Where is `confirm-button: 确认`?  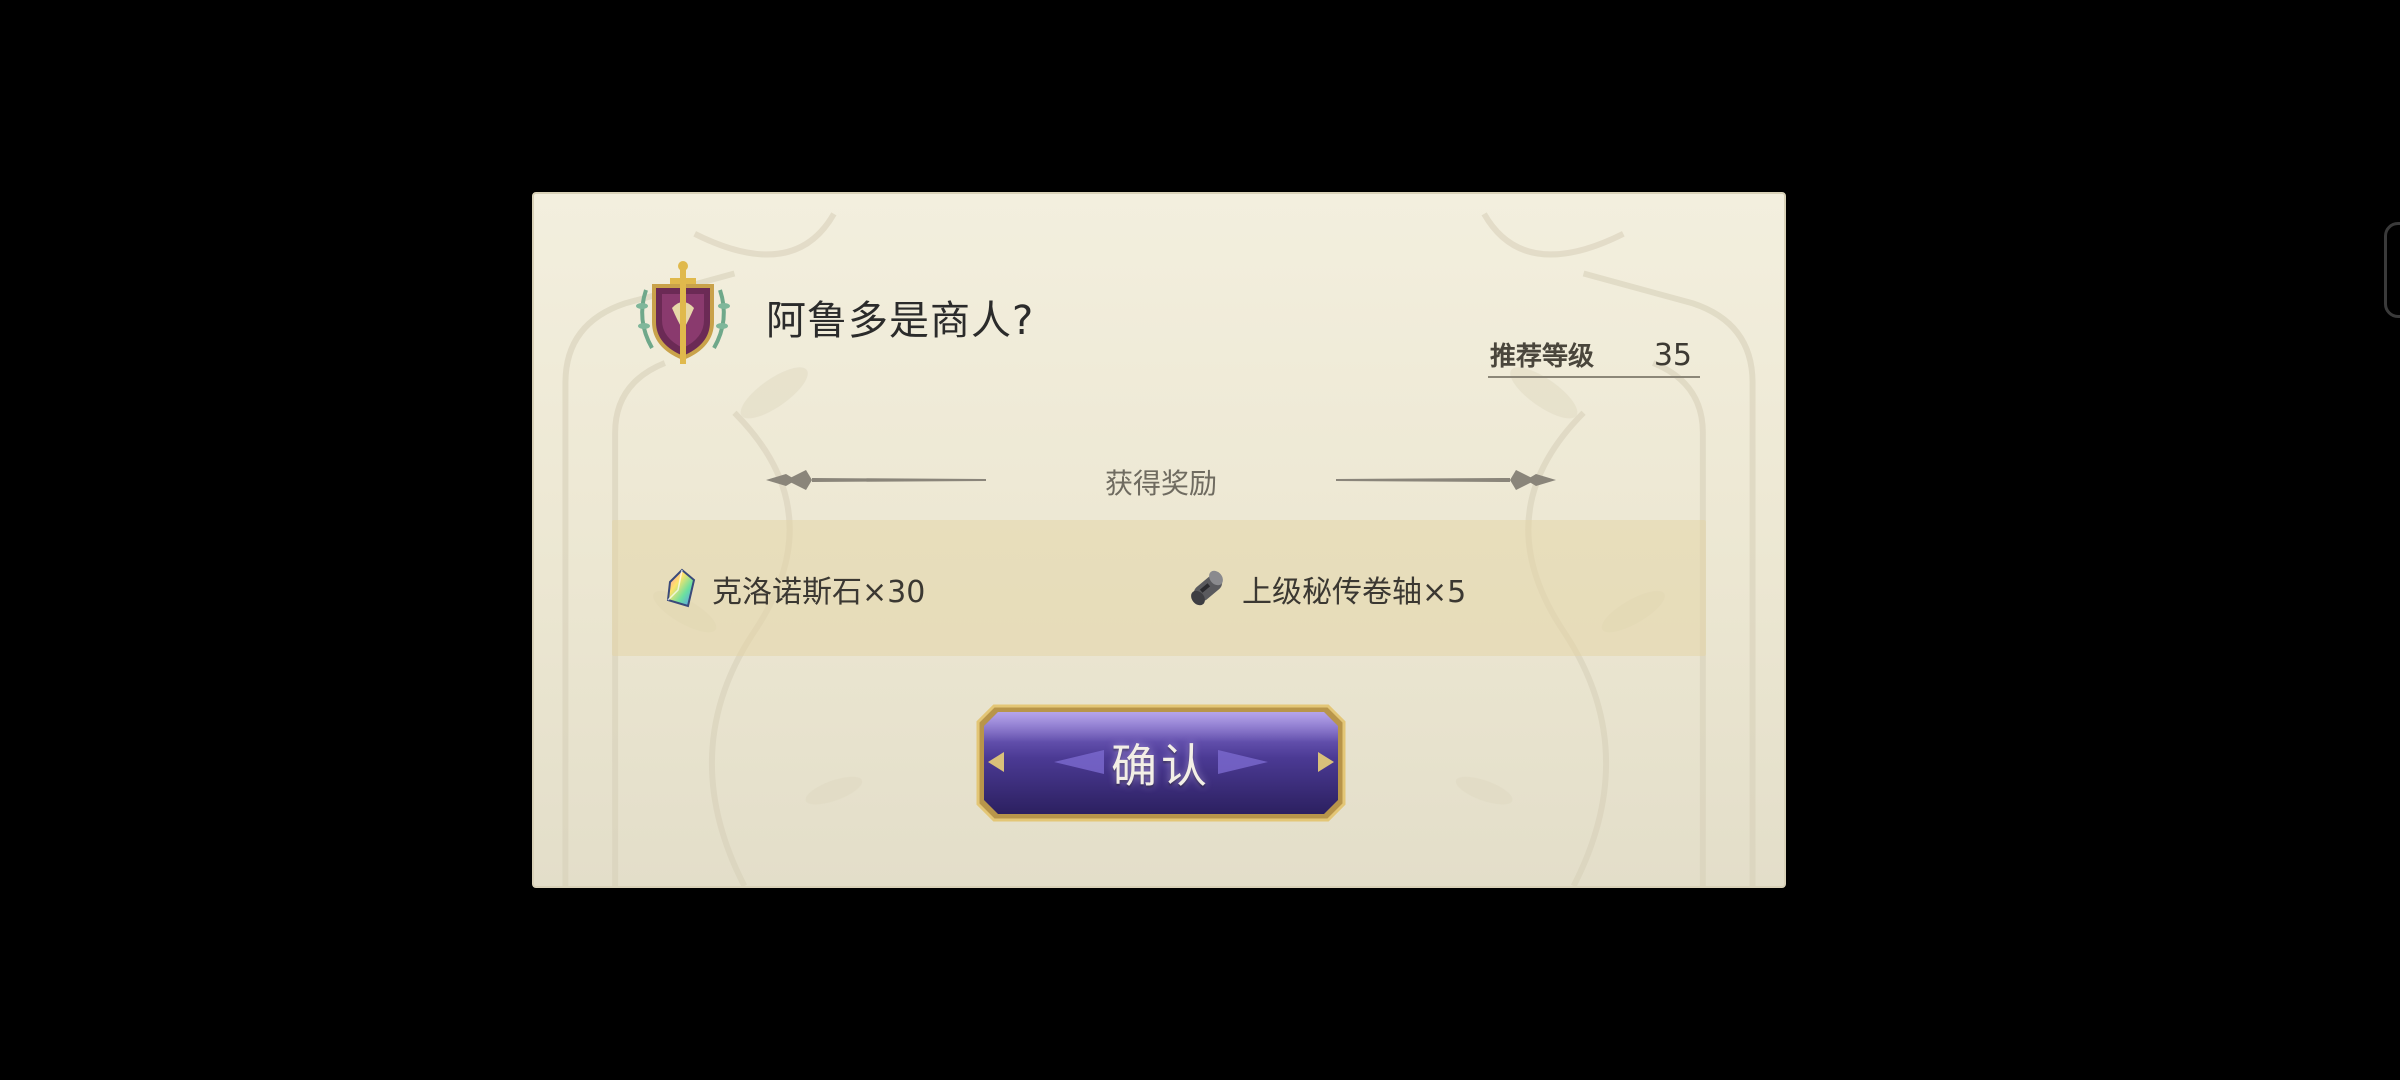
confirm-button: 确认 is located at coordinates (1161, 763).